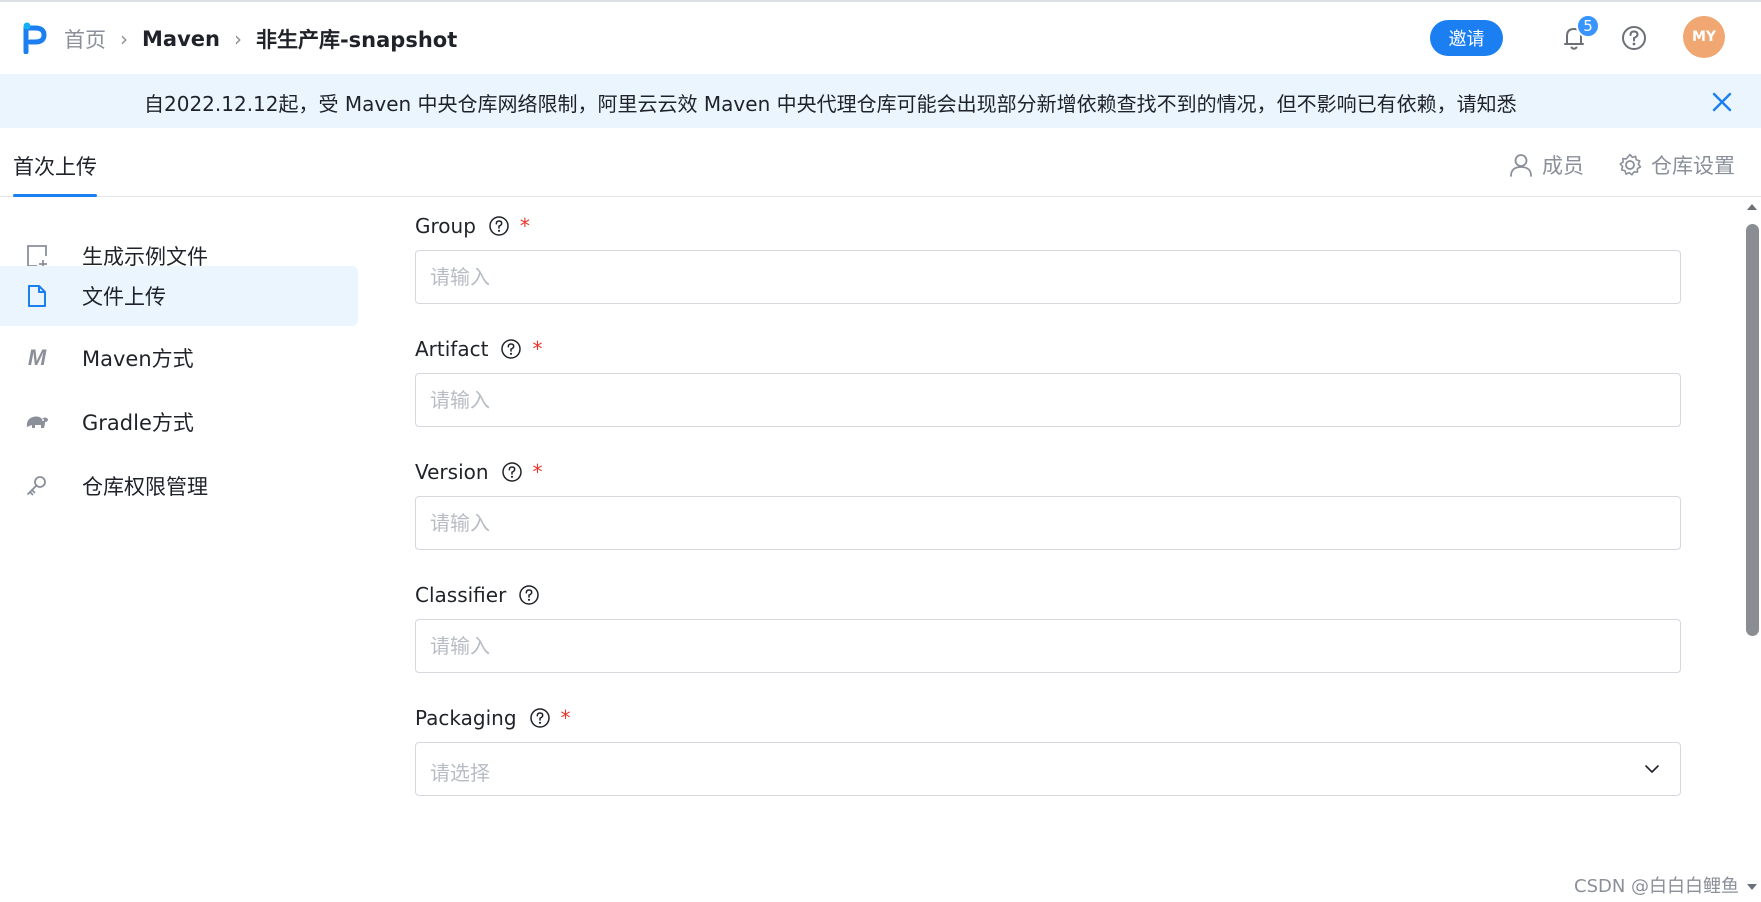 The image size is (1761, 902). Describe the element at coordinates (55, 166) in the screenshot. I see `tab-first-upload: 首次上传` at that location.